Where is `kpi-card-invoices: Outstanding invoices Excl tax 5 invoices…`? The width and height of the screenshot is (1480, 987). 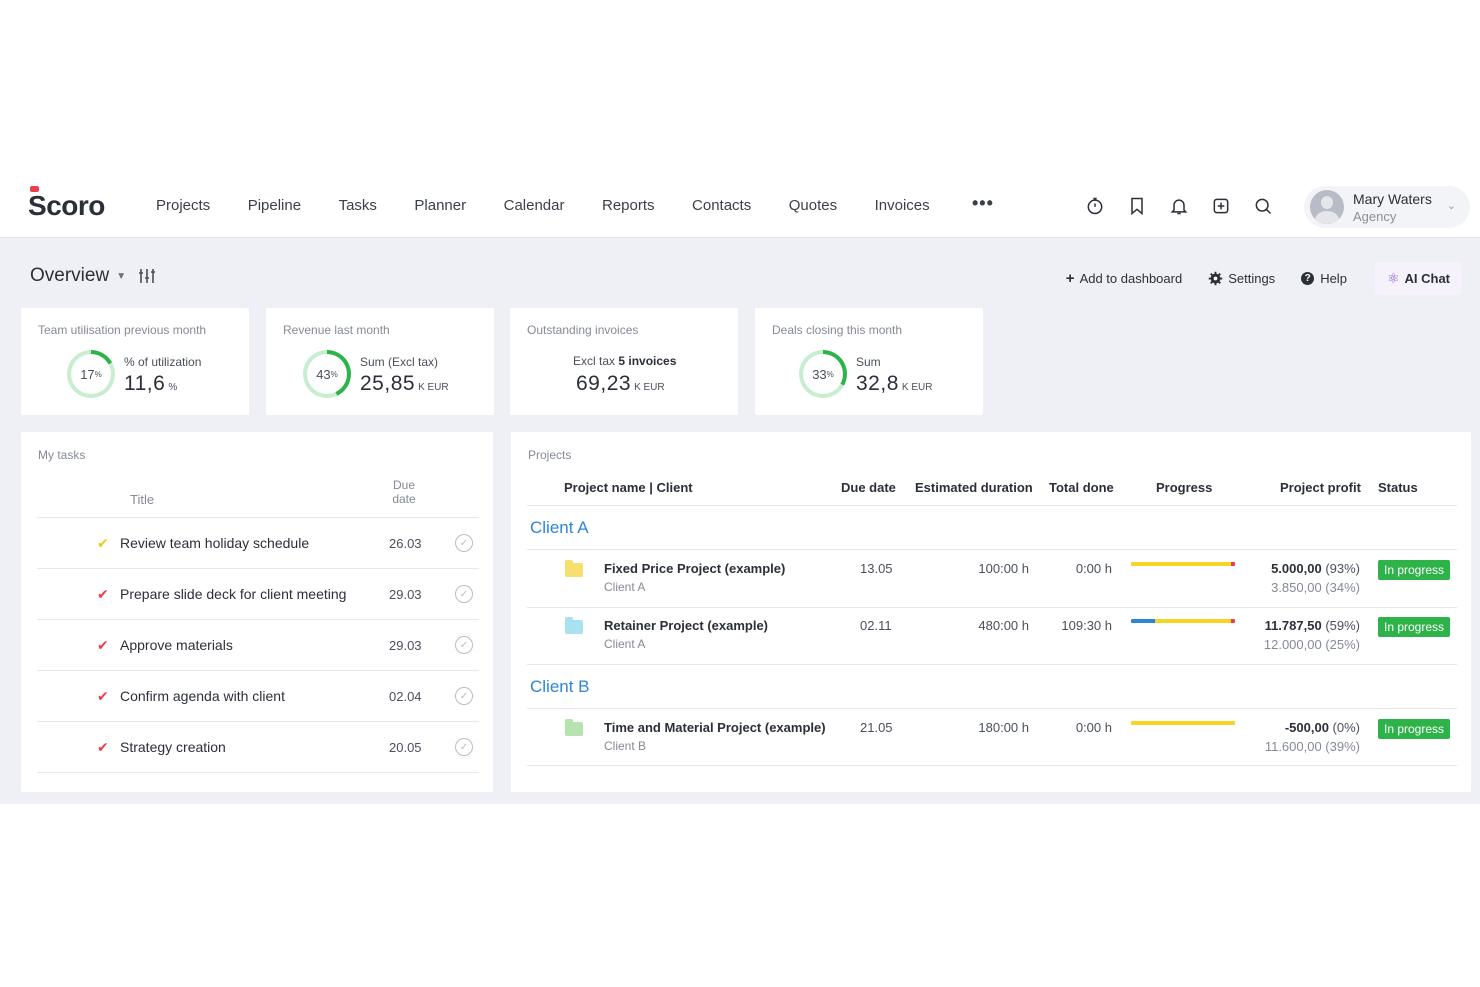
kpi-card-invoices: Outstanding invoices Excl tax 5 invoices… is located at coordinates (624, 361).